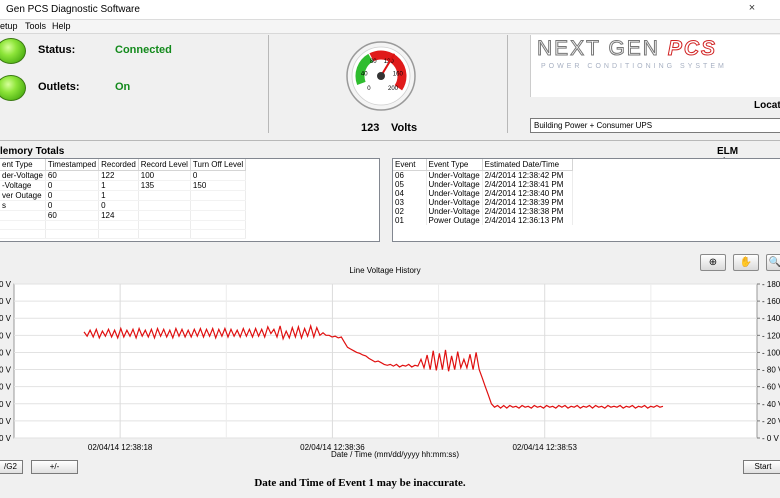 The image size is (780, 498). Describe the element at coordinates (57, 50) in the screenshot. I see `status-label: Status:` at that location.